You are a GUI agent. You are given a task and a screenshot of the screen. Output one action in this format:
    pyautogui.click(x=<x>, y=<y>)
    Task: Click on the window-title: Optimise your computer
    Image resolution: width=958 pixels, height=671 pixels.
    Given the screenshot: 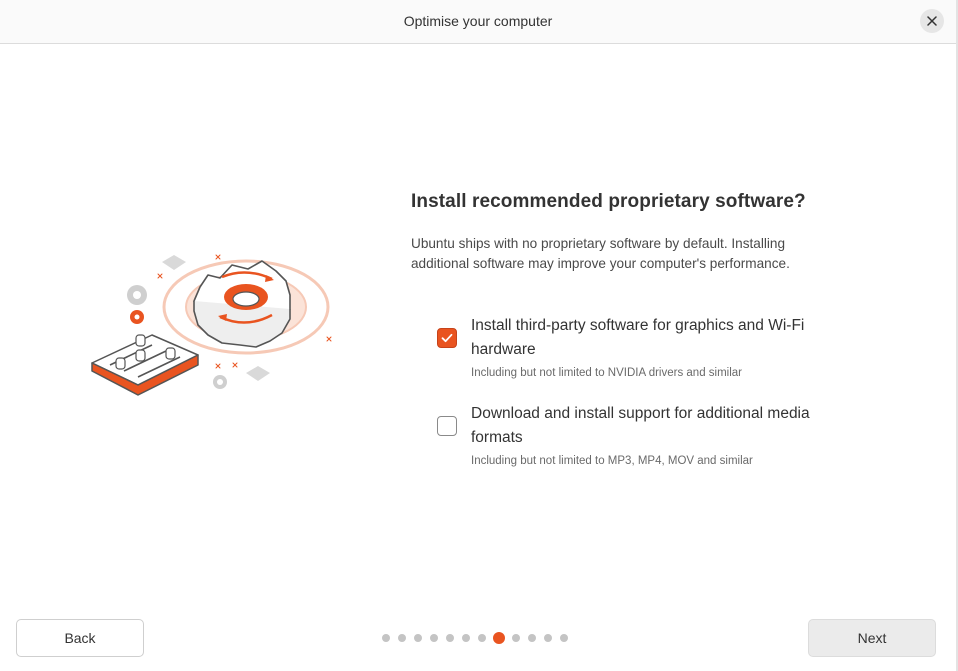 What is the action you would take?
    pyautogui.click(x=478, y=21)
    